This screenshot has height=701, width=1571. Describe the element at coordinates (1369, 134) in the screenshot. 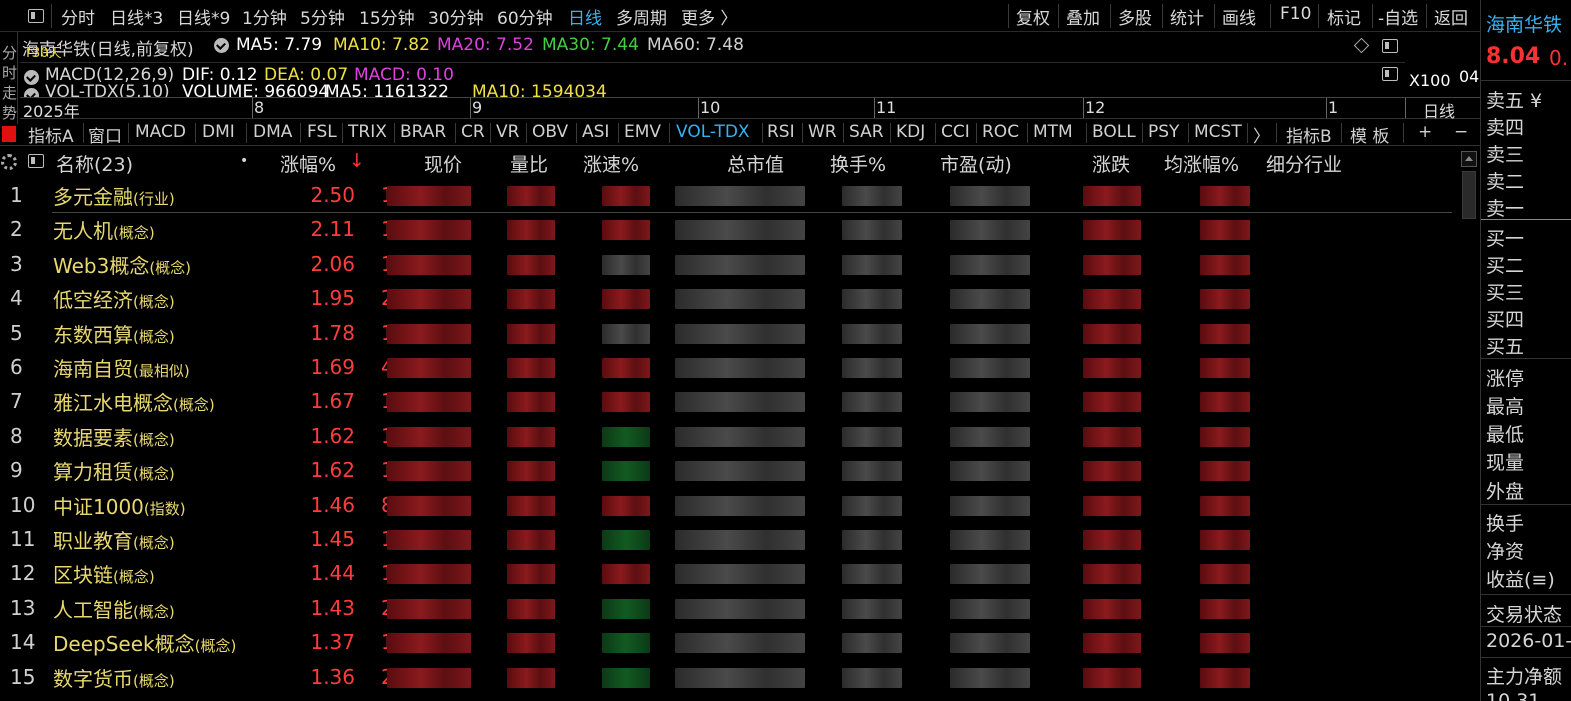

I see `template-button: 模 板` at that location.